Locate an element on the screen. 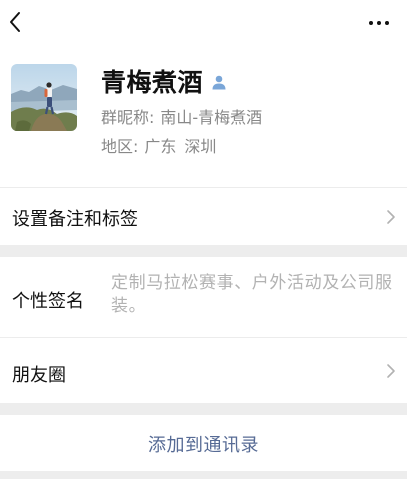 Image resolution: width=407 pixels, height=479 pixels. region-label: 地区: is located at coordinates (120, 146).